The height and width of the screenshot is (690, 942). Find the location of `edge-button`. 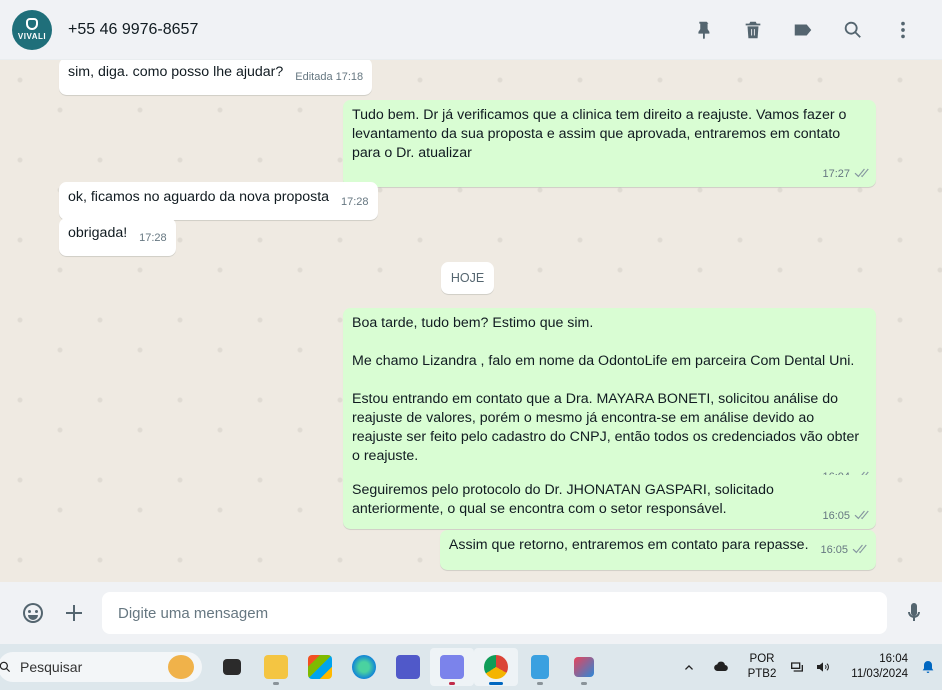

edge-button is located at coordinates (364, 667).